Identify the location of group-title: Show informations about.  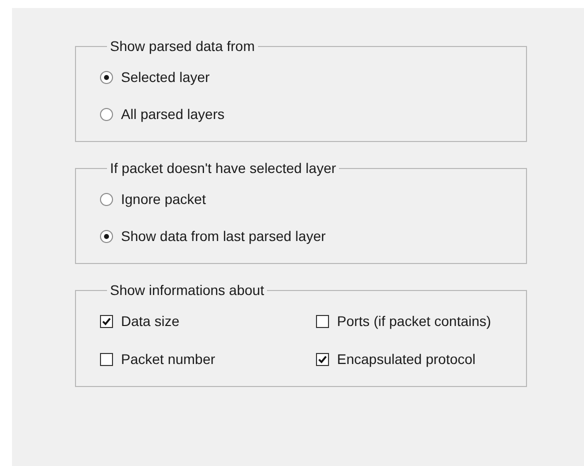
(187, 290).